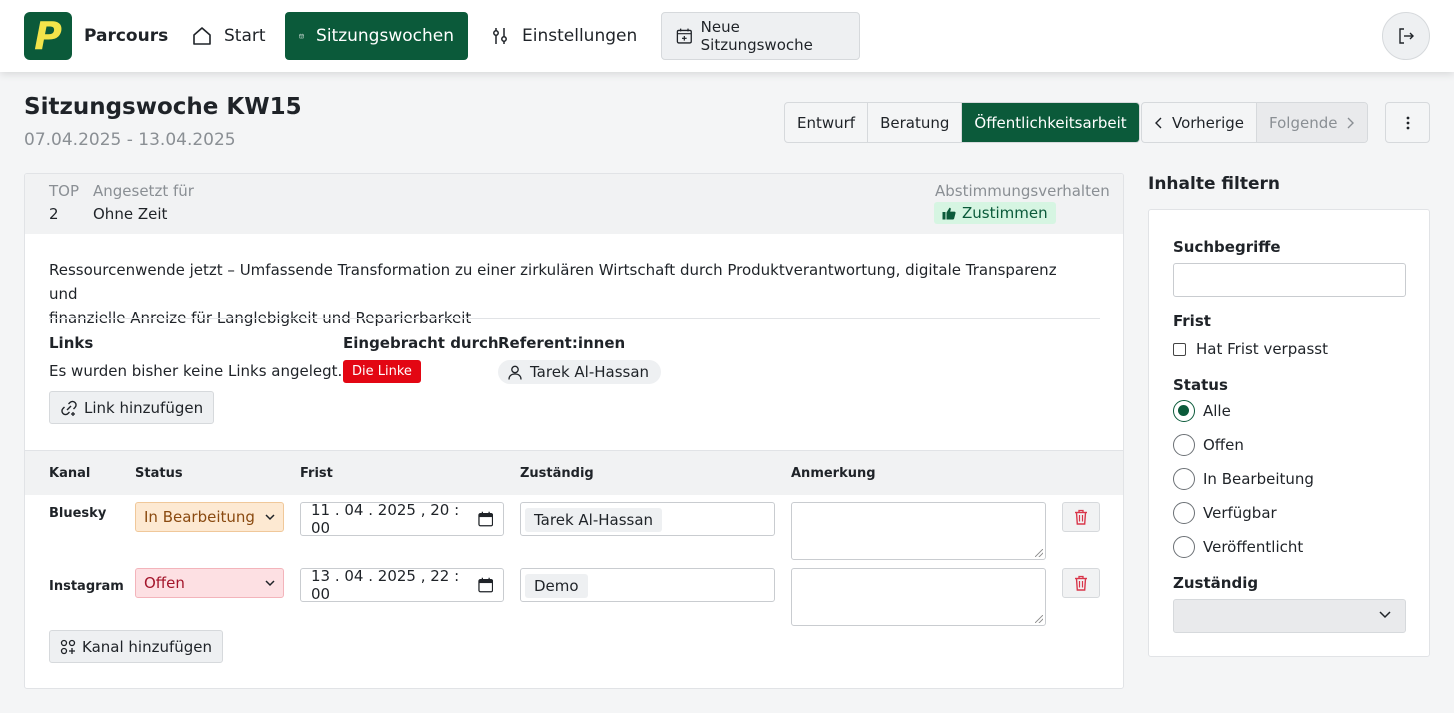  What do you see at coordinates (144, 407) in the screenshot?
I see `add-link-label: Link hinzufügen` at bounding box center [144, 407].